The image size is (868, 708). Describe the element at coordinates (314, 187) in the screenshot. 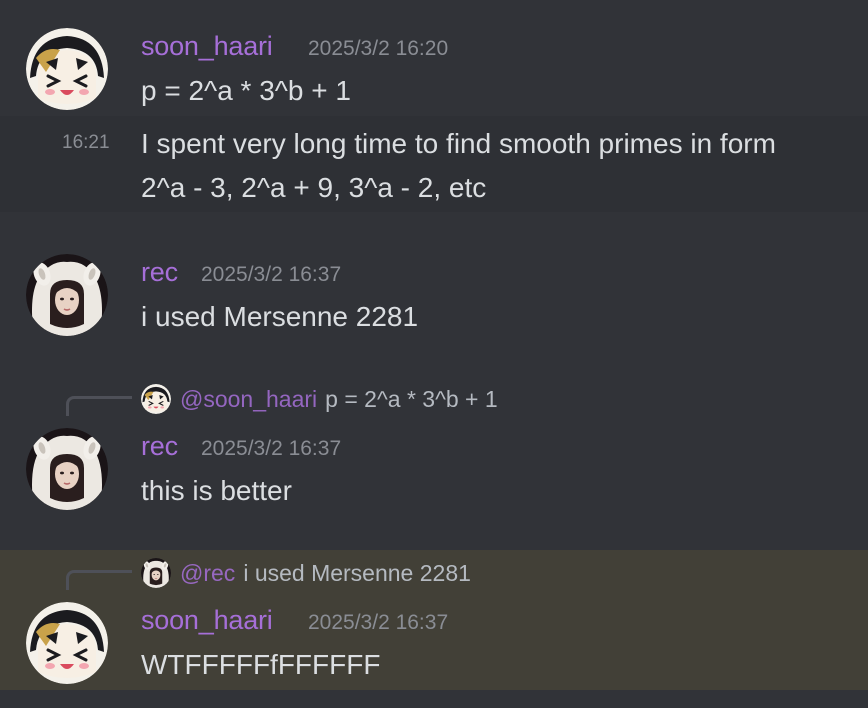

I see `message-text-line-2: 2^a - 3, 2^a + 9, 3^a - 2, etc` at that location.